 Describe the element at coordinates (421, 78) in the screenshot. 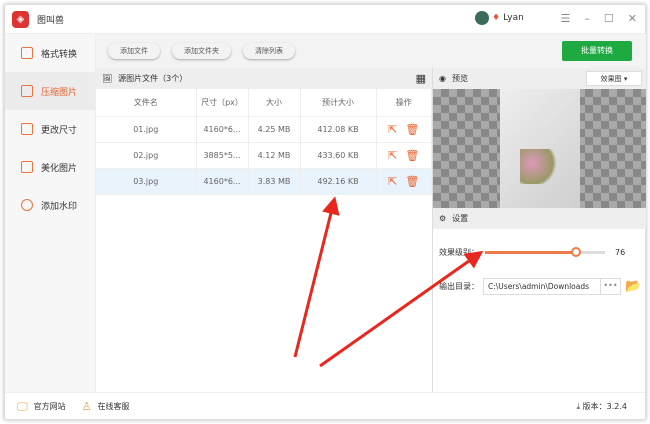

I see `grid-view-icon: ▦` at that location.